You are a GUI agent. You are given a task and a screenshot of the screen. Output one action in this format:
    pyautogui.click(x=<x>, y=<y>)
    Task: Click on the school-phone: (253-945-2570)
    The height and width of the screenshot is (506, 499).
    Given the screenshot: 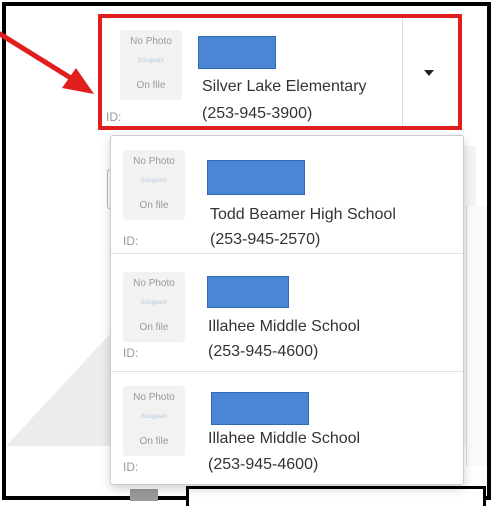 What is the action you would take?
    pyautogui.click(x=265, y=239)
    